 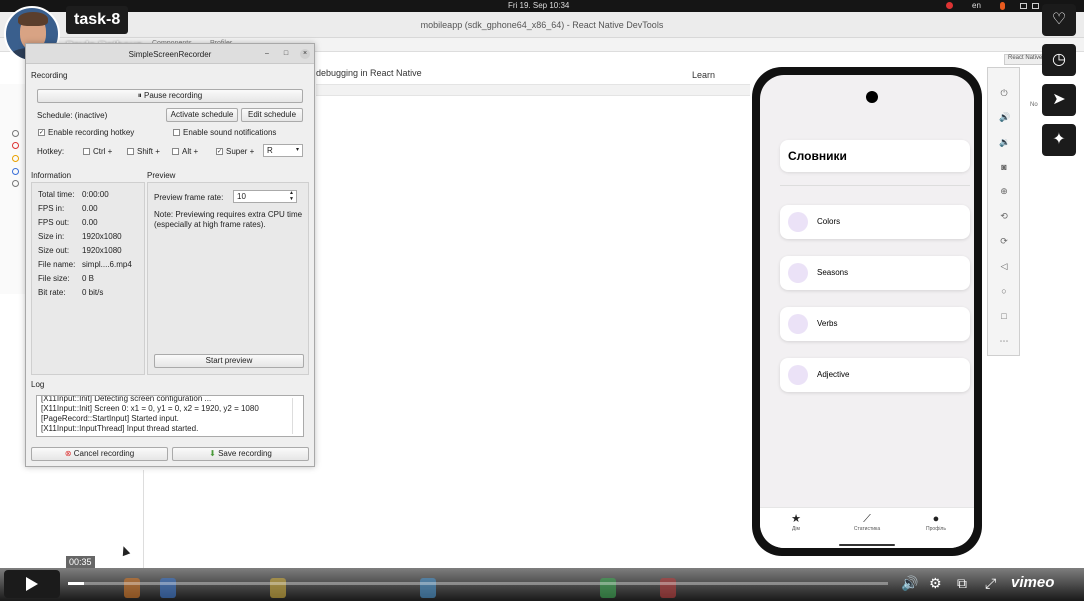 I want to click on shift-checkbox, so click(x=130, y=151).